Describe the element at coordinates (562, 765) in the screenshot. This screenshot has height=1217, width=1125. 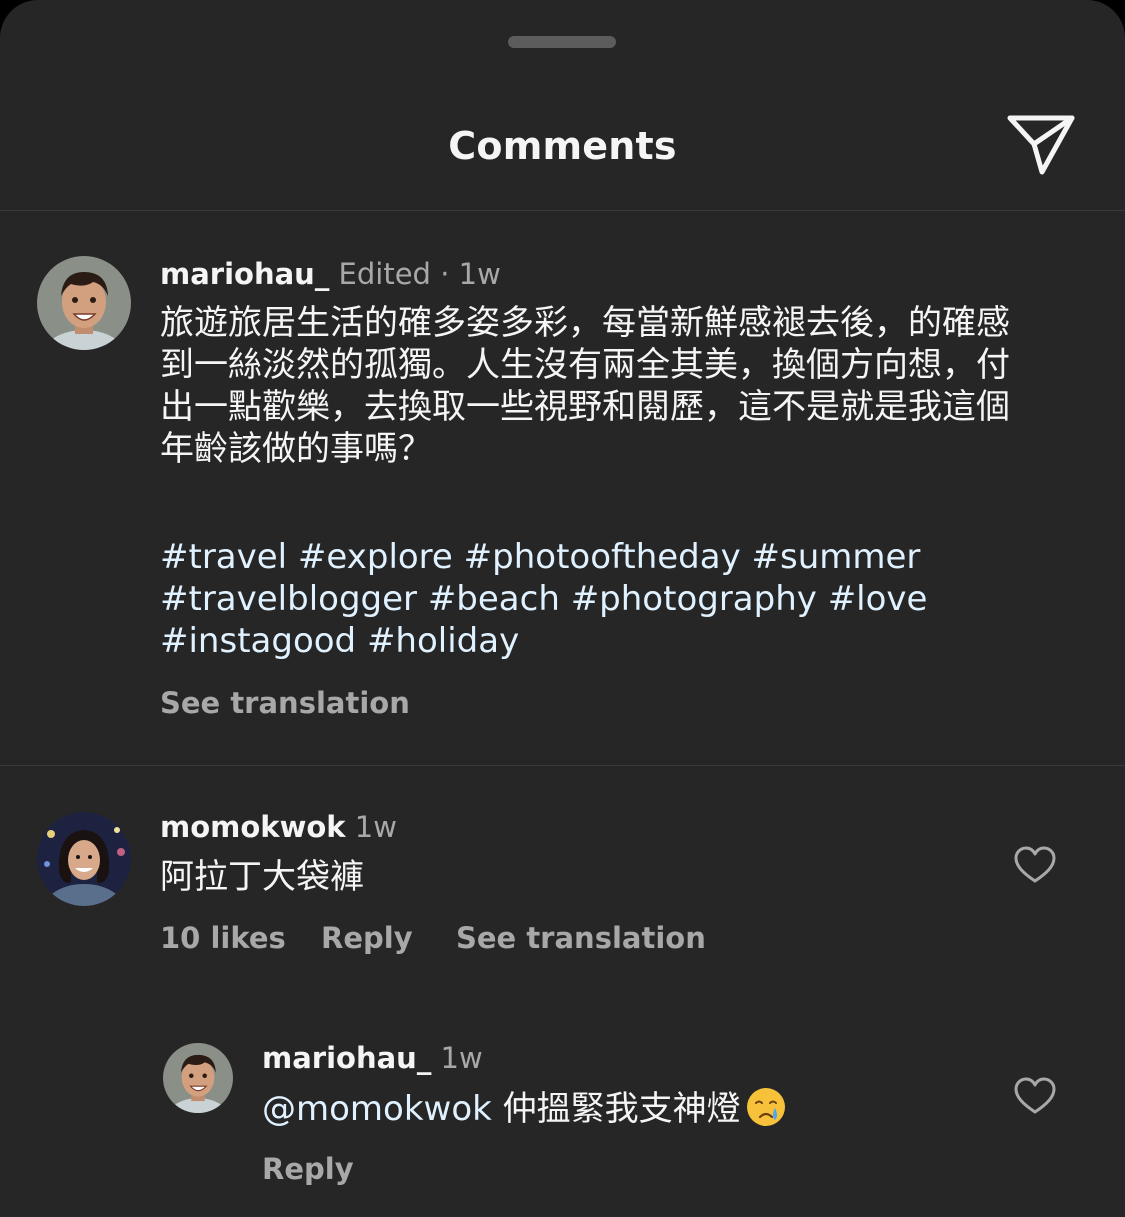
I see `caption-divider` at that location.